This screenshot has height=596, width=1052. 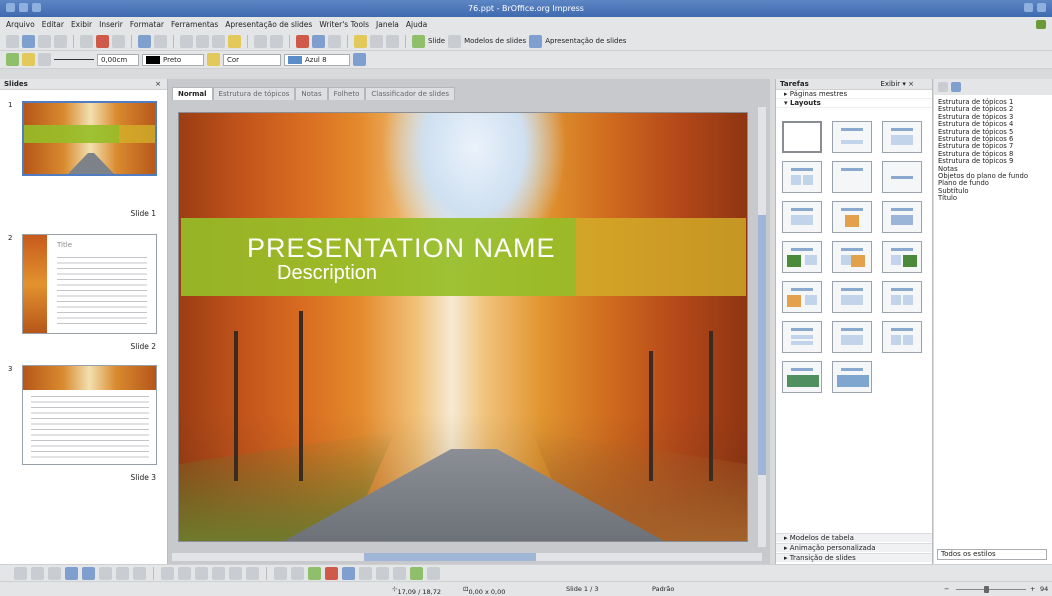 I want to click on curve-tool-icon, so click(x=122, y=573).